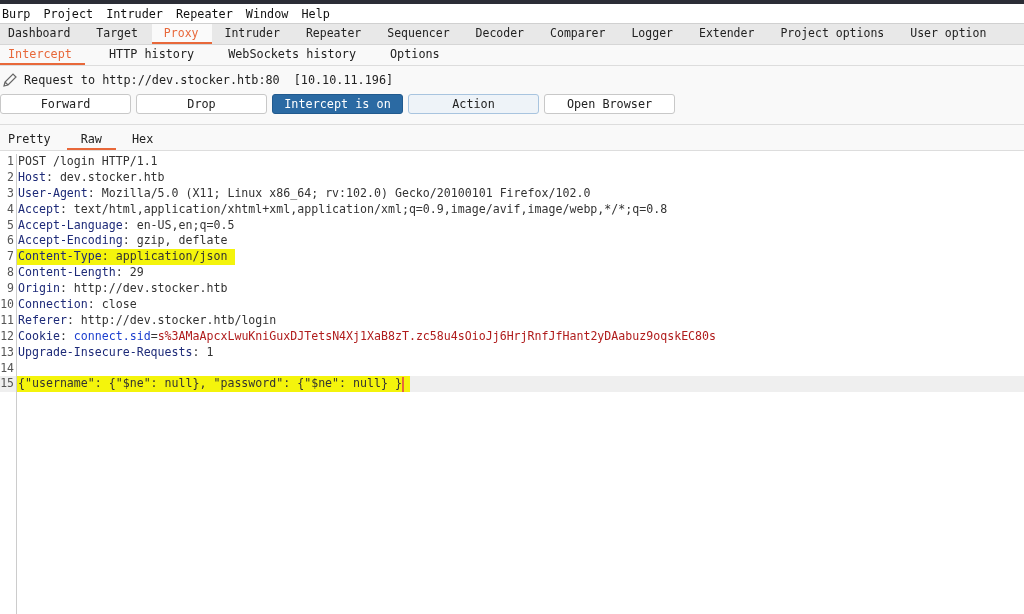 This screenshot has height=614, width=1024. What do you see at coordinates (337, 104) in the screenshot?
I see `action-button: Intercept is on` at bounding box center [337, 104].